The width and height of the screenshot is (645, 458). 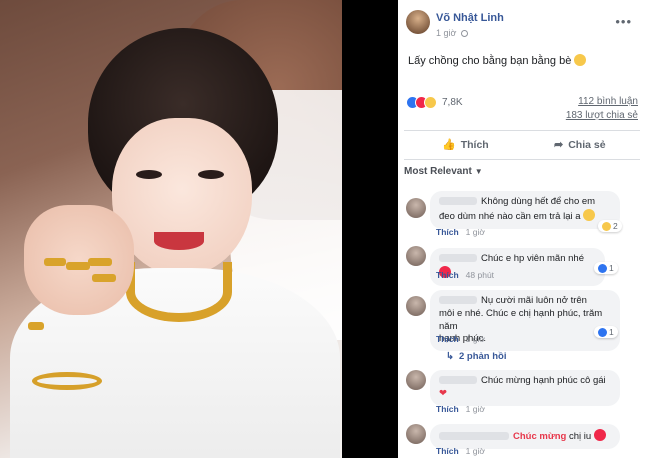 What do you see at coordinates (490, 61) in the screenshot?
I see `caption-text: Lấy chồng cho bằng bạn bằng bè` at bounding box center [490, 61].